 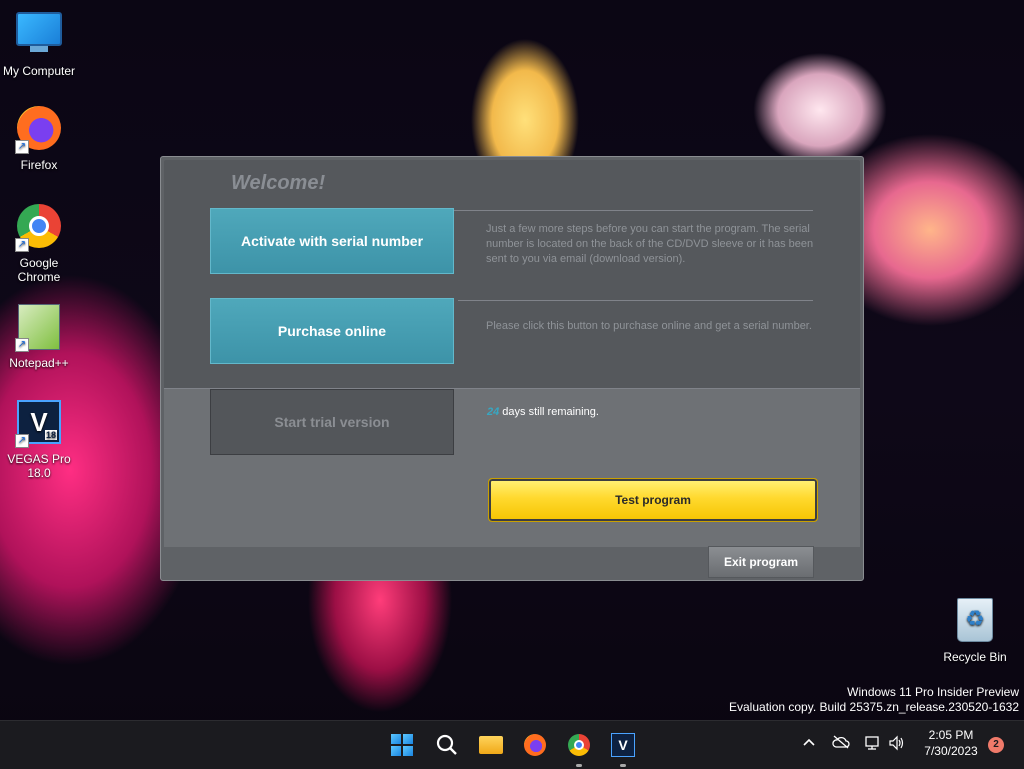 What do you see at coordinates (635, 300) in the screenshot?
I see `divider` at bounding box center [635, 300].